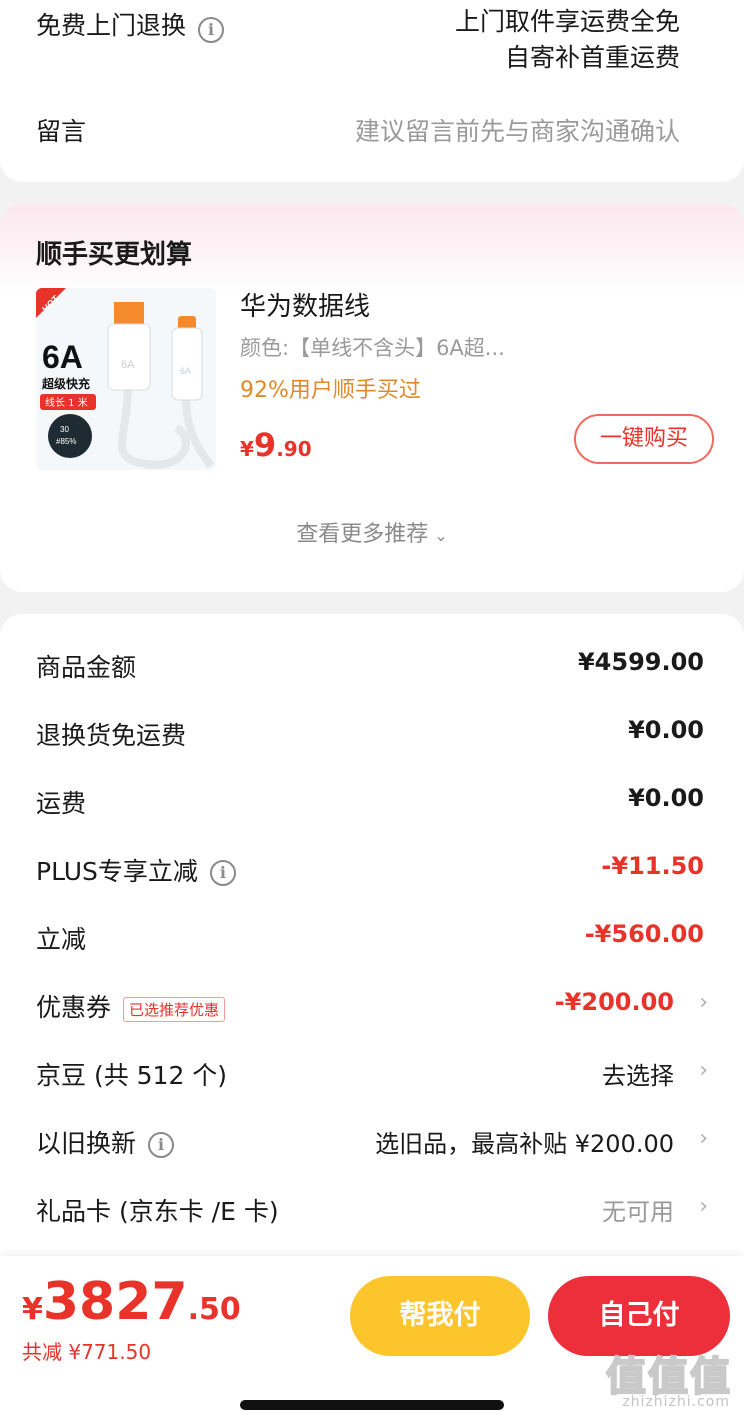  I want to click on fee-row: 商品金额 ¥4599.00, so click(372, 668).